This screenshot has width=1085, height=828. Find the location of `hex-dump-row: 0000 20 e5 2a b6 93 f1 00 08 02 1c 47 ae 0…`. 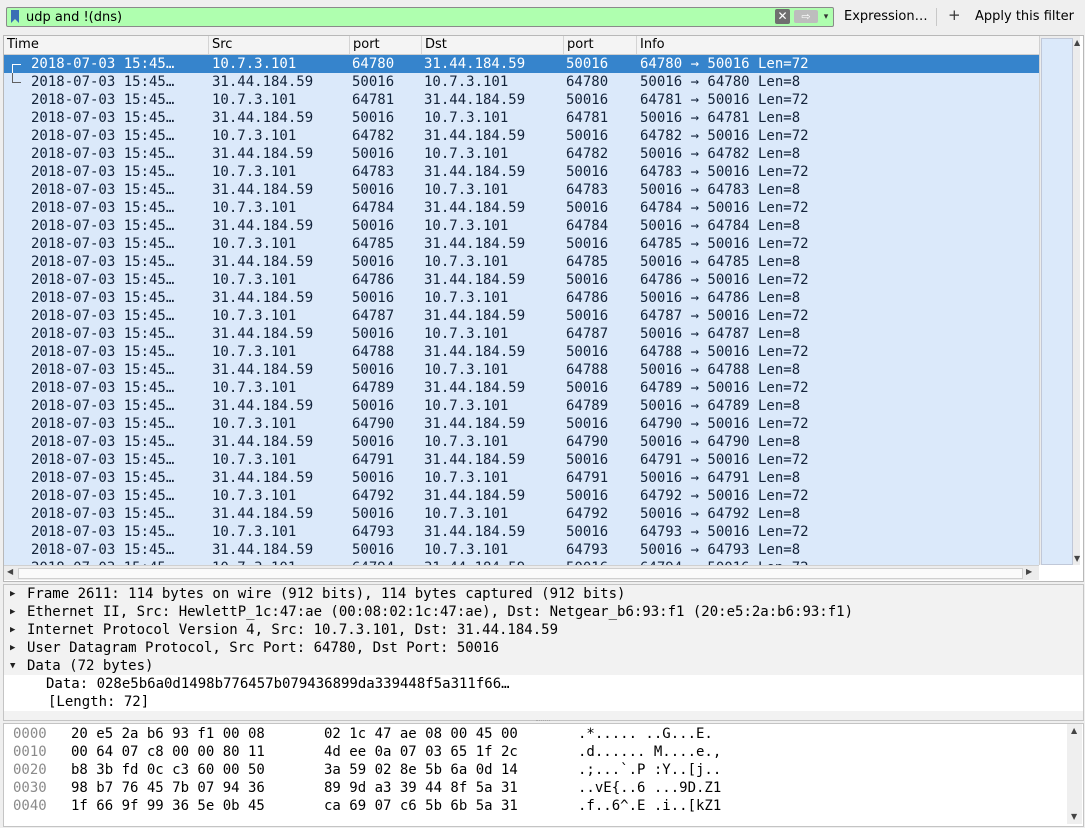

hex-dump-row: 0000 20 e5 2a b6 93 f1 00 08 02 1c 47 ae 0… is located at coordinates (534, 734).